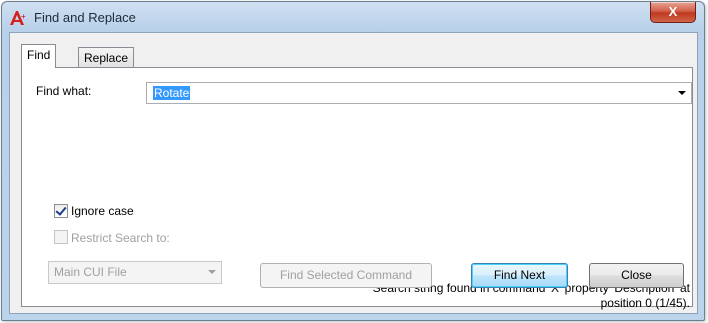 Image resolution: width=708 pixels, height=323 pixels. What do you see at coordinates (346, 275) in the screenshot?
I see `find-selected-command-button: Find Selected Command` at bounding box center [346, 275].